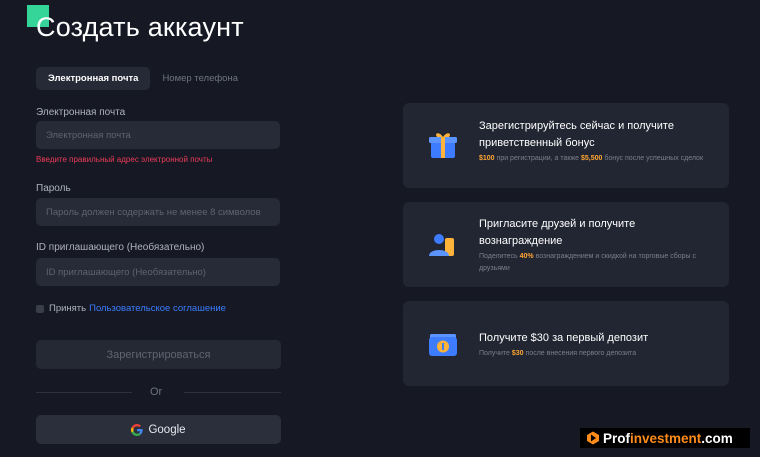 The width and height of the screenshot is (760, 457). Describe the element at coordinates (84, 392) in the screenshot. I see `divider-left` at that location.